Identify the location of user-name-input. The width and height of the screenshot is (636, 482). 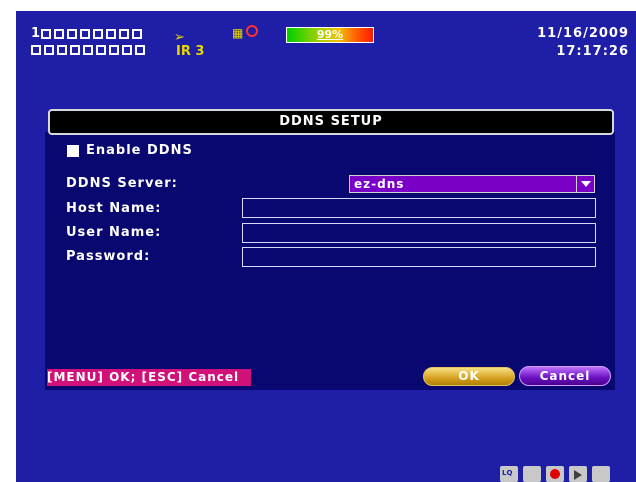
(419, 233).